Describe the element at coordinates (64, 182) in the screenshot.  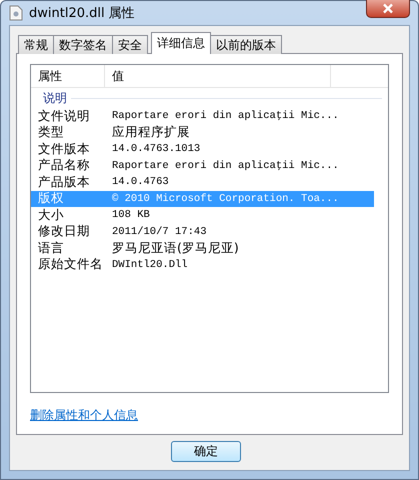
I see `property-name: 产品版本` at that location.